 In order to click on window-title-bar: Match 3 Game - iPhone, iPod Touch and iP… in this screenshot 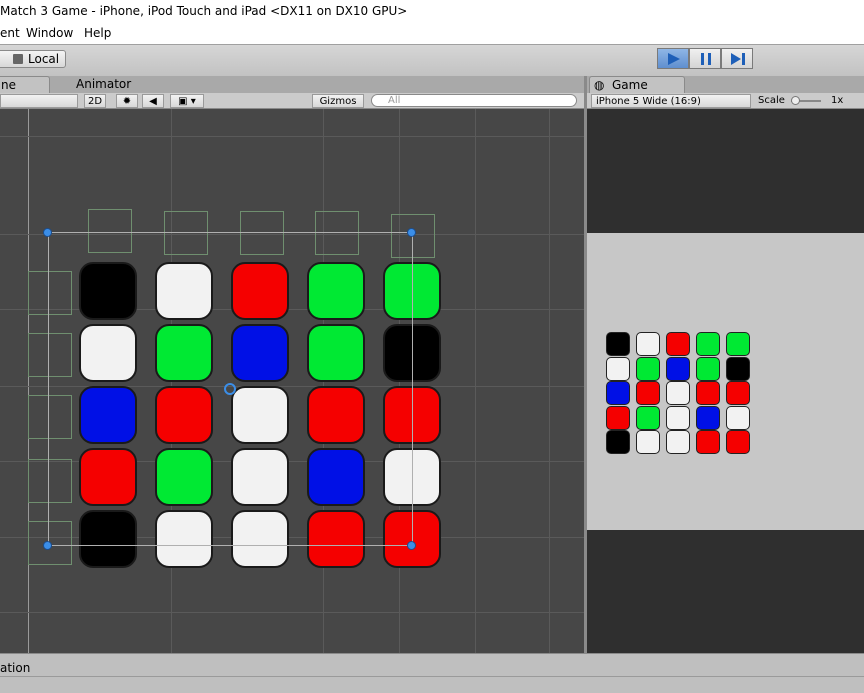, I will do `click(432, 12)`.